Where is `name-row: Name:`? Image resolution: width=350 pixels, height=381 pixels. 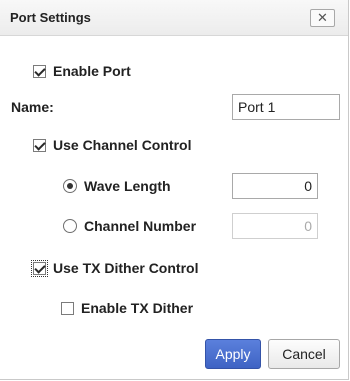 name-row: Name: is located at coordinates (32, 107).